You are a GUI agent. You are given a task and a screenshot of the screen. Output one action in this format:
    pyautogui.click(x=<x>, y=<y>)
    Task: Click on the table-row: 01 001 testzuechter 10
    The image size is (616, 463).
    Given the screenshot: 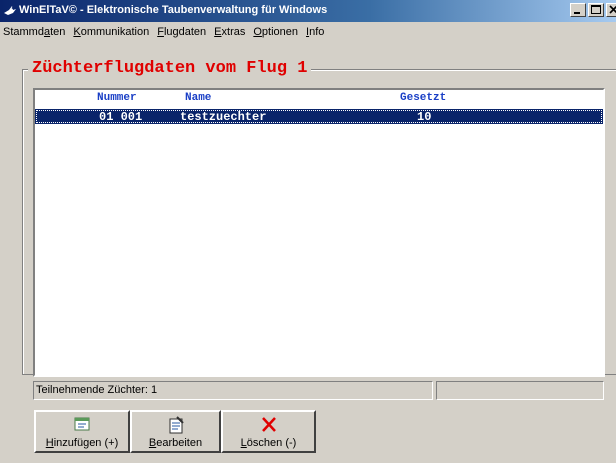 What is the action you would take?
    pyautogui.click(x=319, y=116)
    